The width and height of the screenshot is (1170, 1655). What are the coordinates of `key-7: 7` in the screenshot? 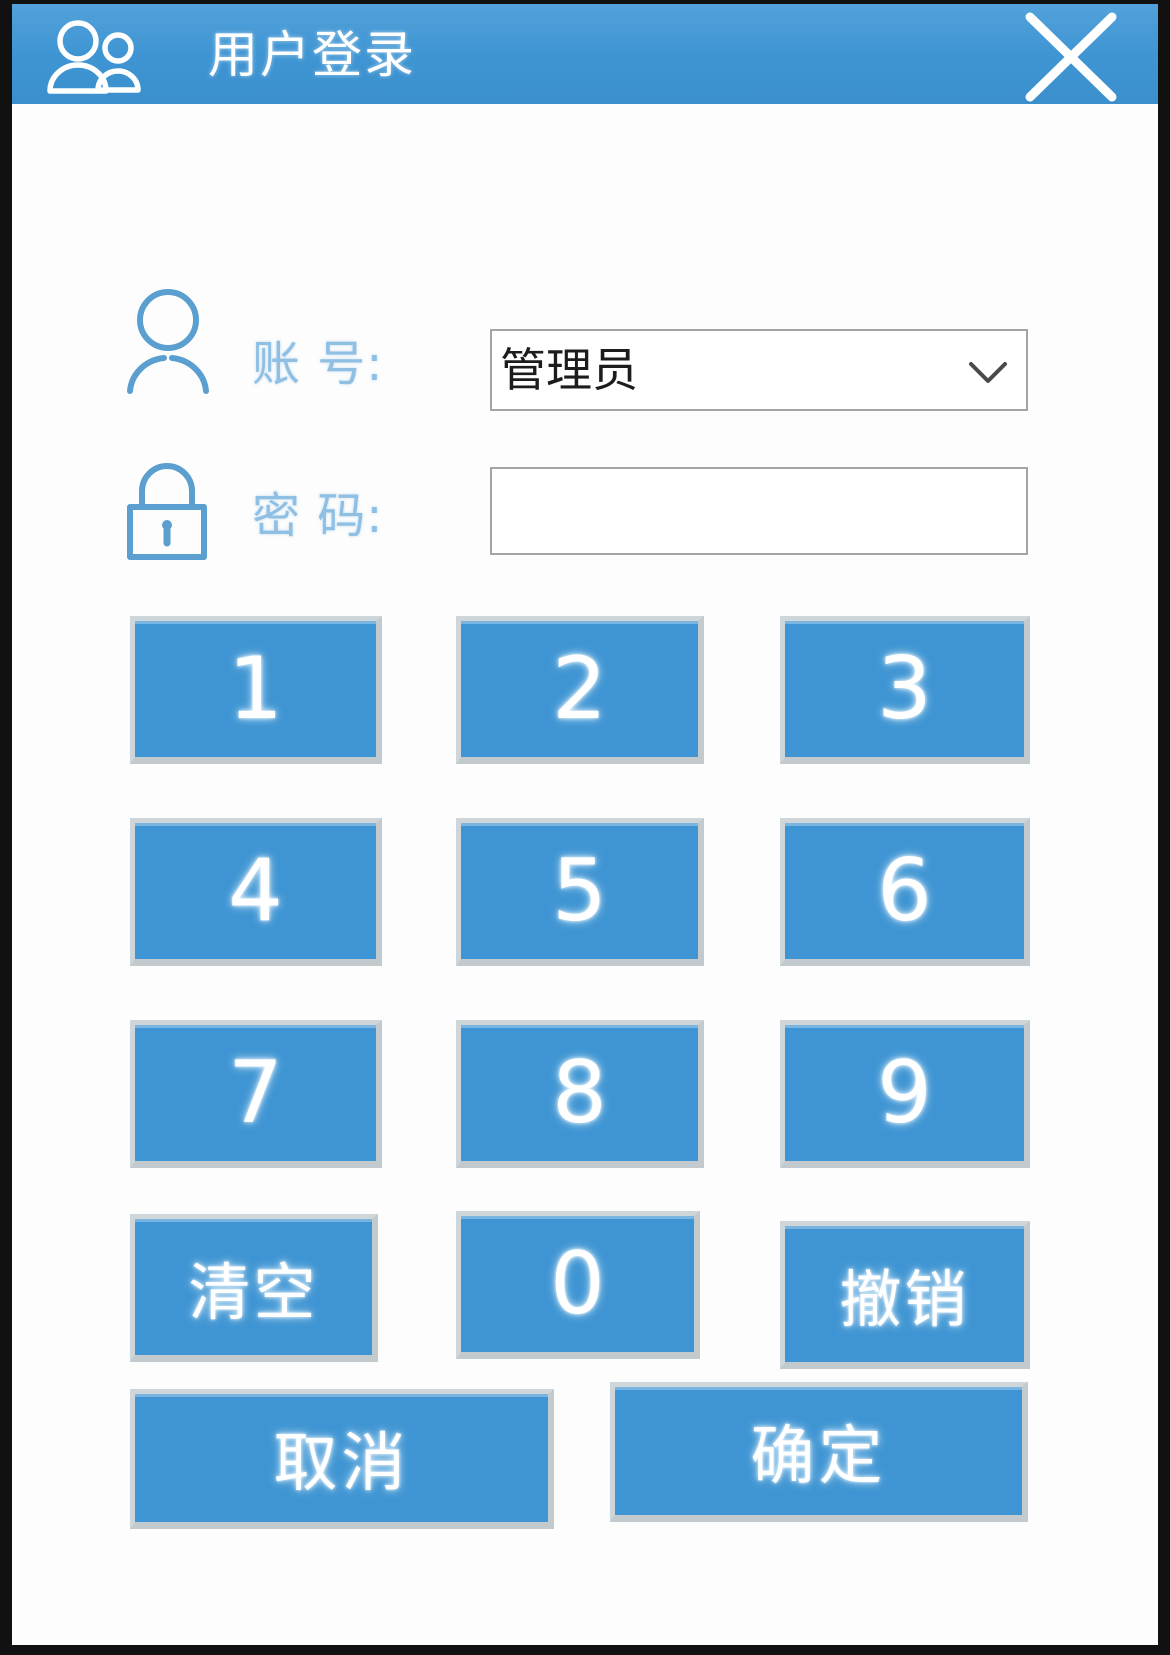 It's located at (256, 1094).